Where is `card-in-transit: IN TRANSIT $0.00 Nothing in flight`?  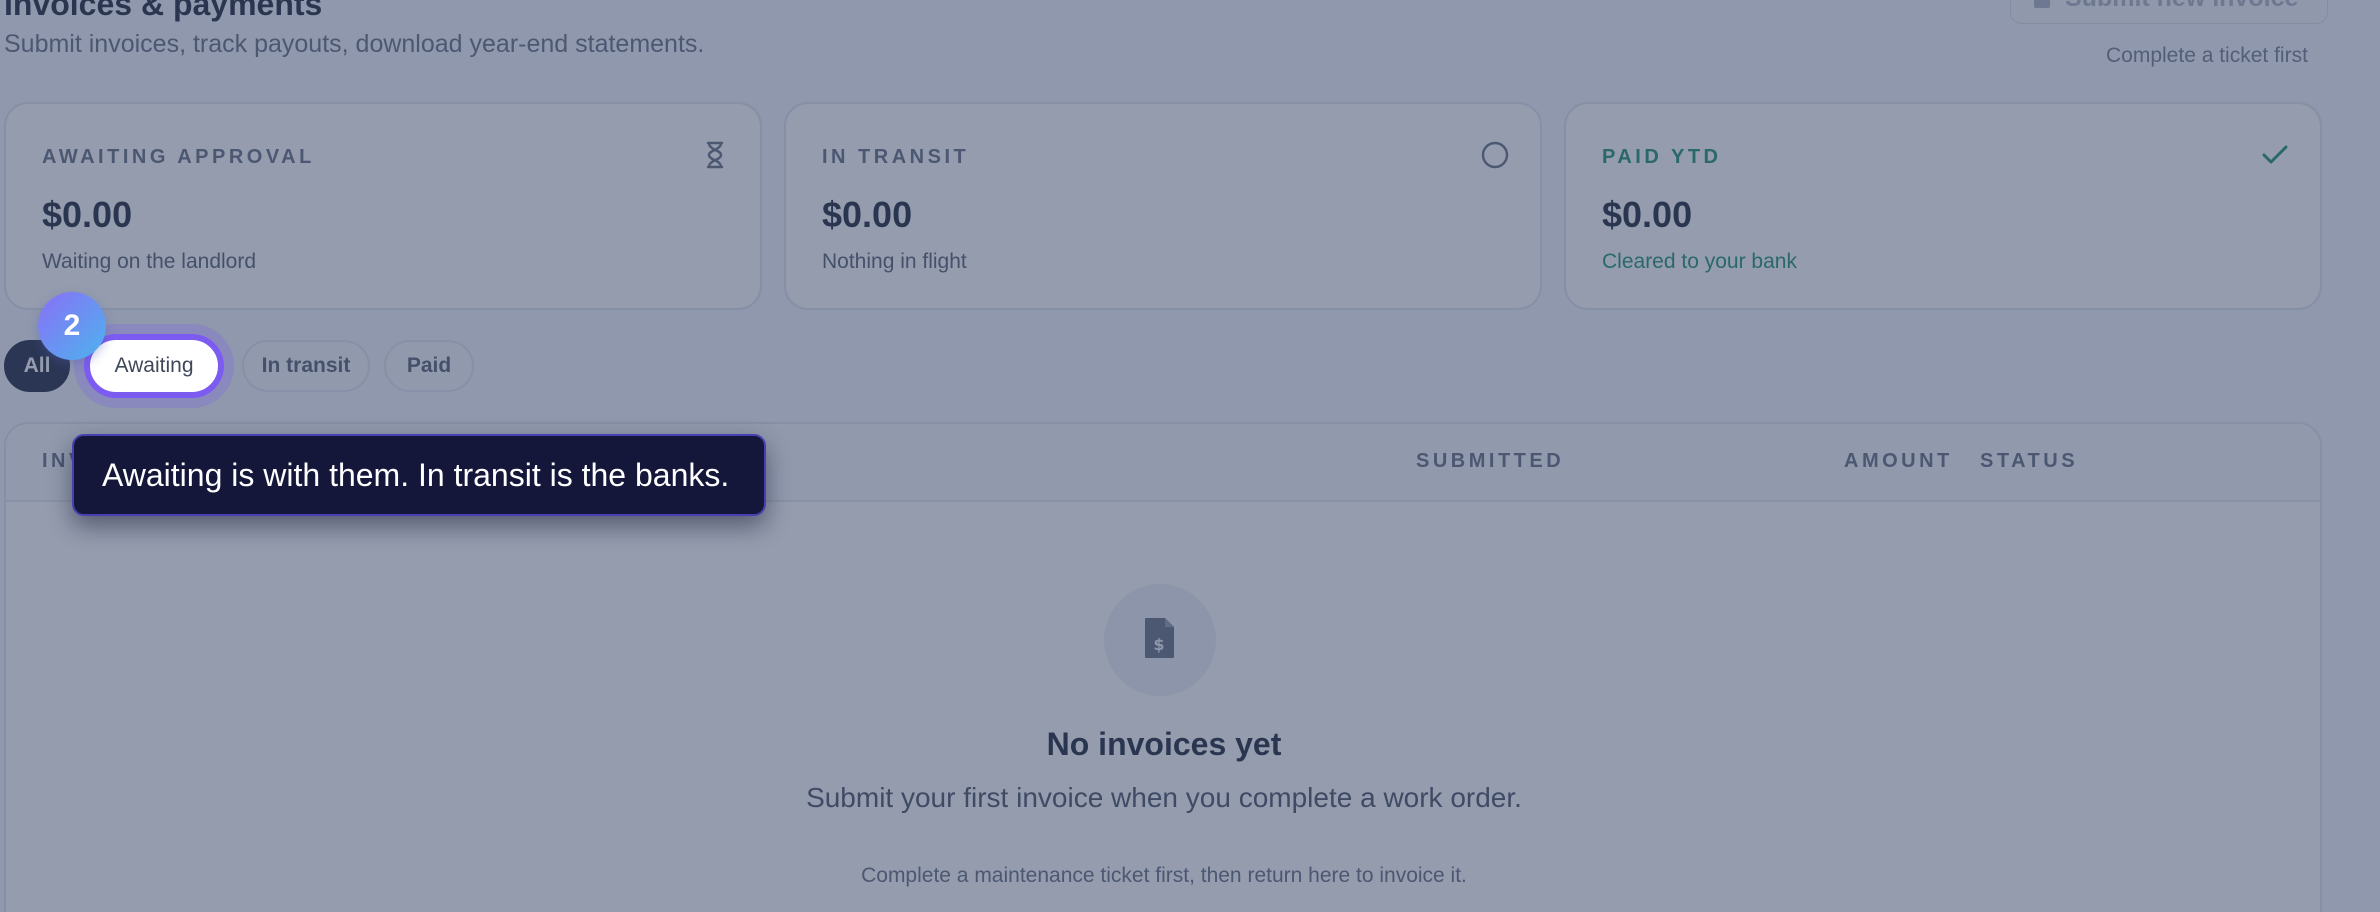 card-in-transit: IN TRANSIT $0.00 Nothing in flight is located at coordinates (1163, 206).